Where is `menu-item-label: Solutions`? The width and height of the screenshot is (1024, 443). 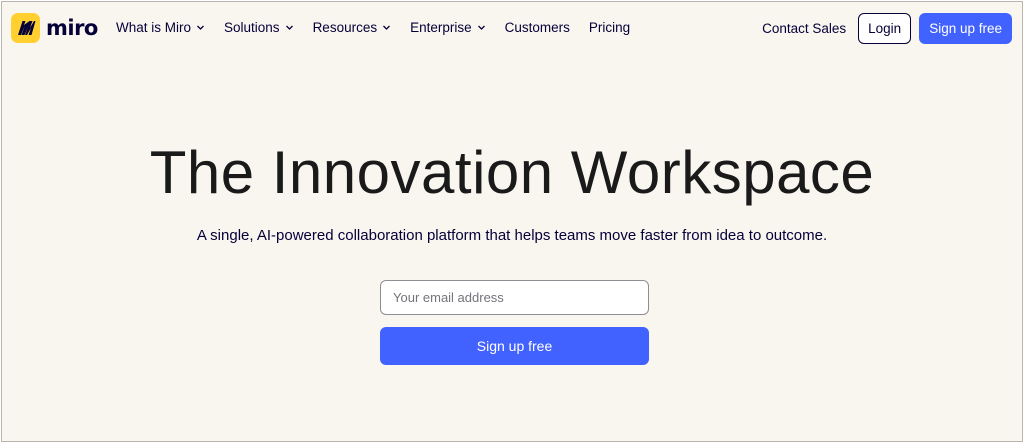 menu-item-label: Solutions is located at coordinates (252, 27).